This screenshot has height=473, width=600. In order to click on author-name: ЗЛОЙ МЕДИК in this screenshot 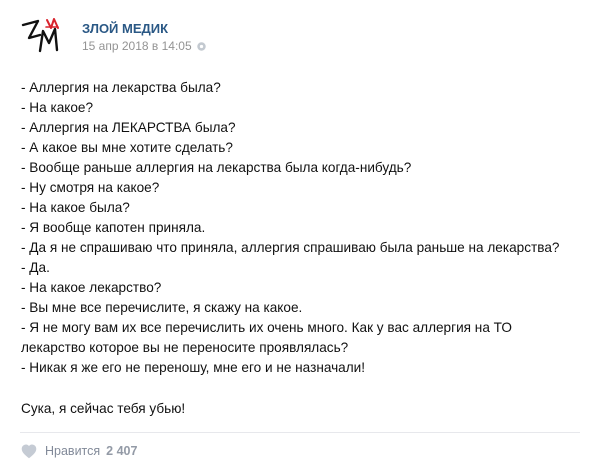, I will do `click(125, 28)`.